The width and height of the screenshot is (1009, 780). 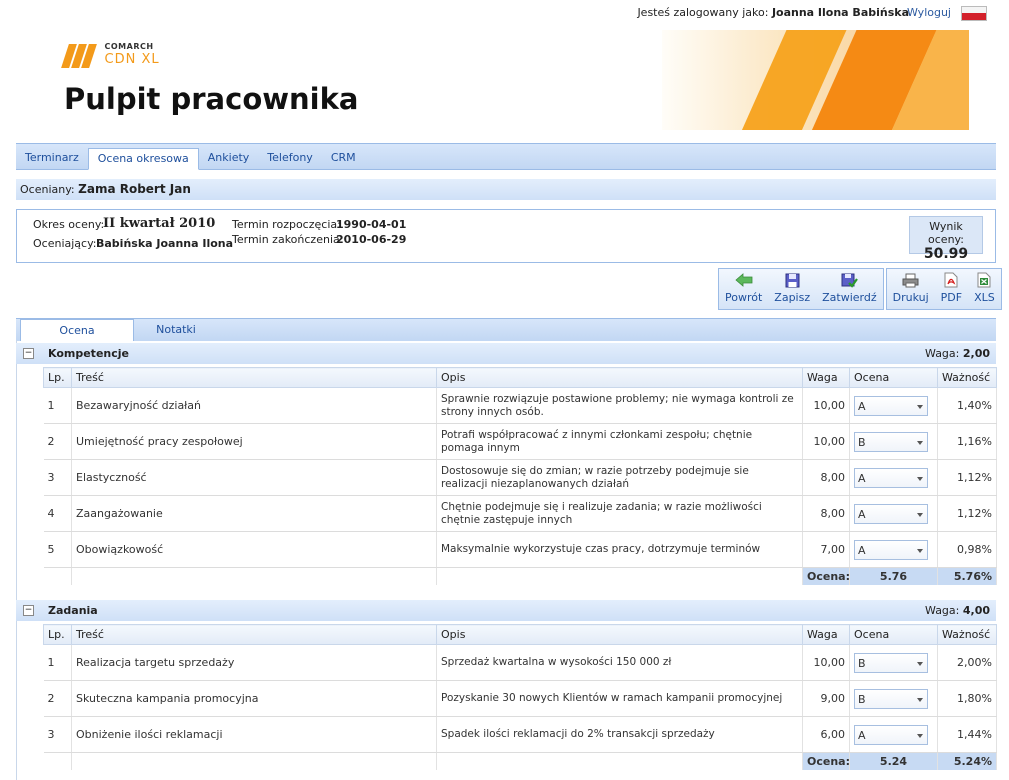 What do you see at coordinates (110, 56) in the screenshot?
I see `comarch-cdn-xl-logo: COMARCH CDN XL` at bounding box center [110, 56].